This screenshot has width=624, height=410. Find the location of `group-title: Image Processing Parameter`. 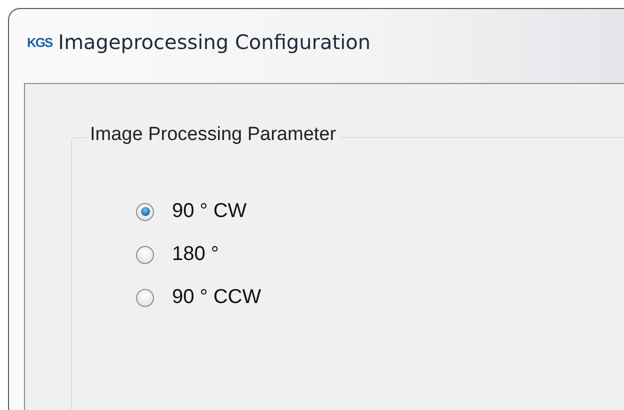

group-title: Image Processing Parameter is located at coordinates (213, 135).